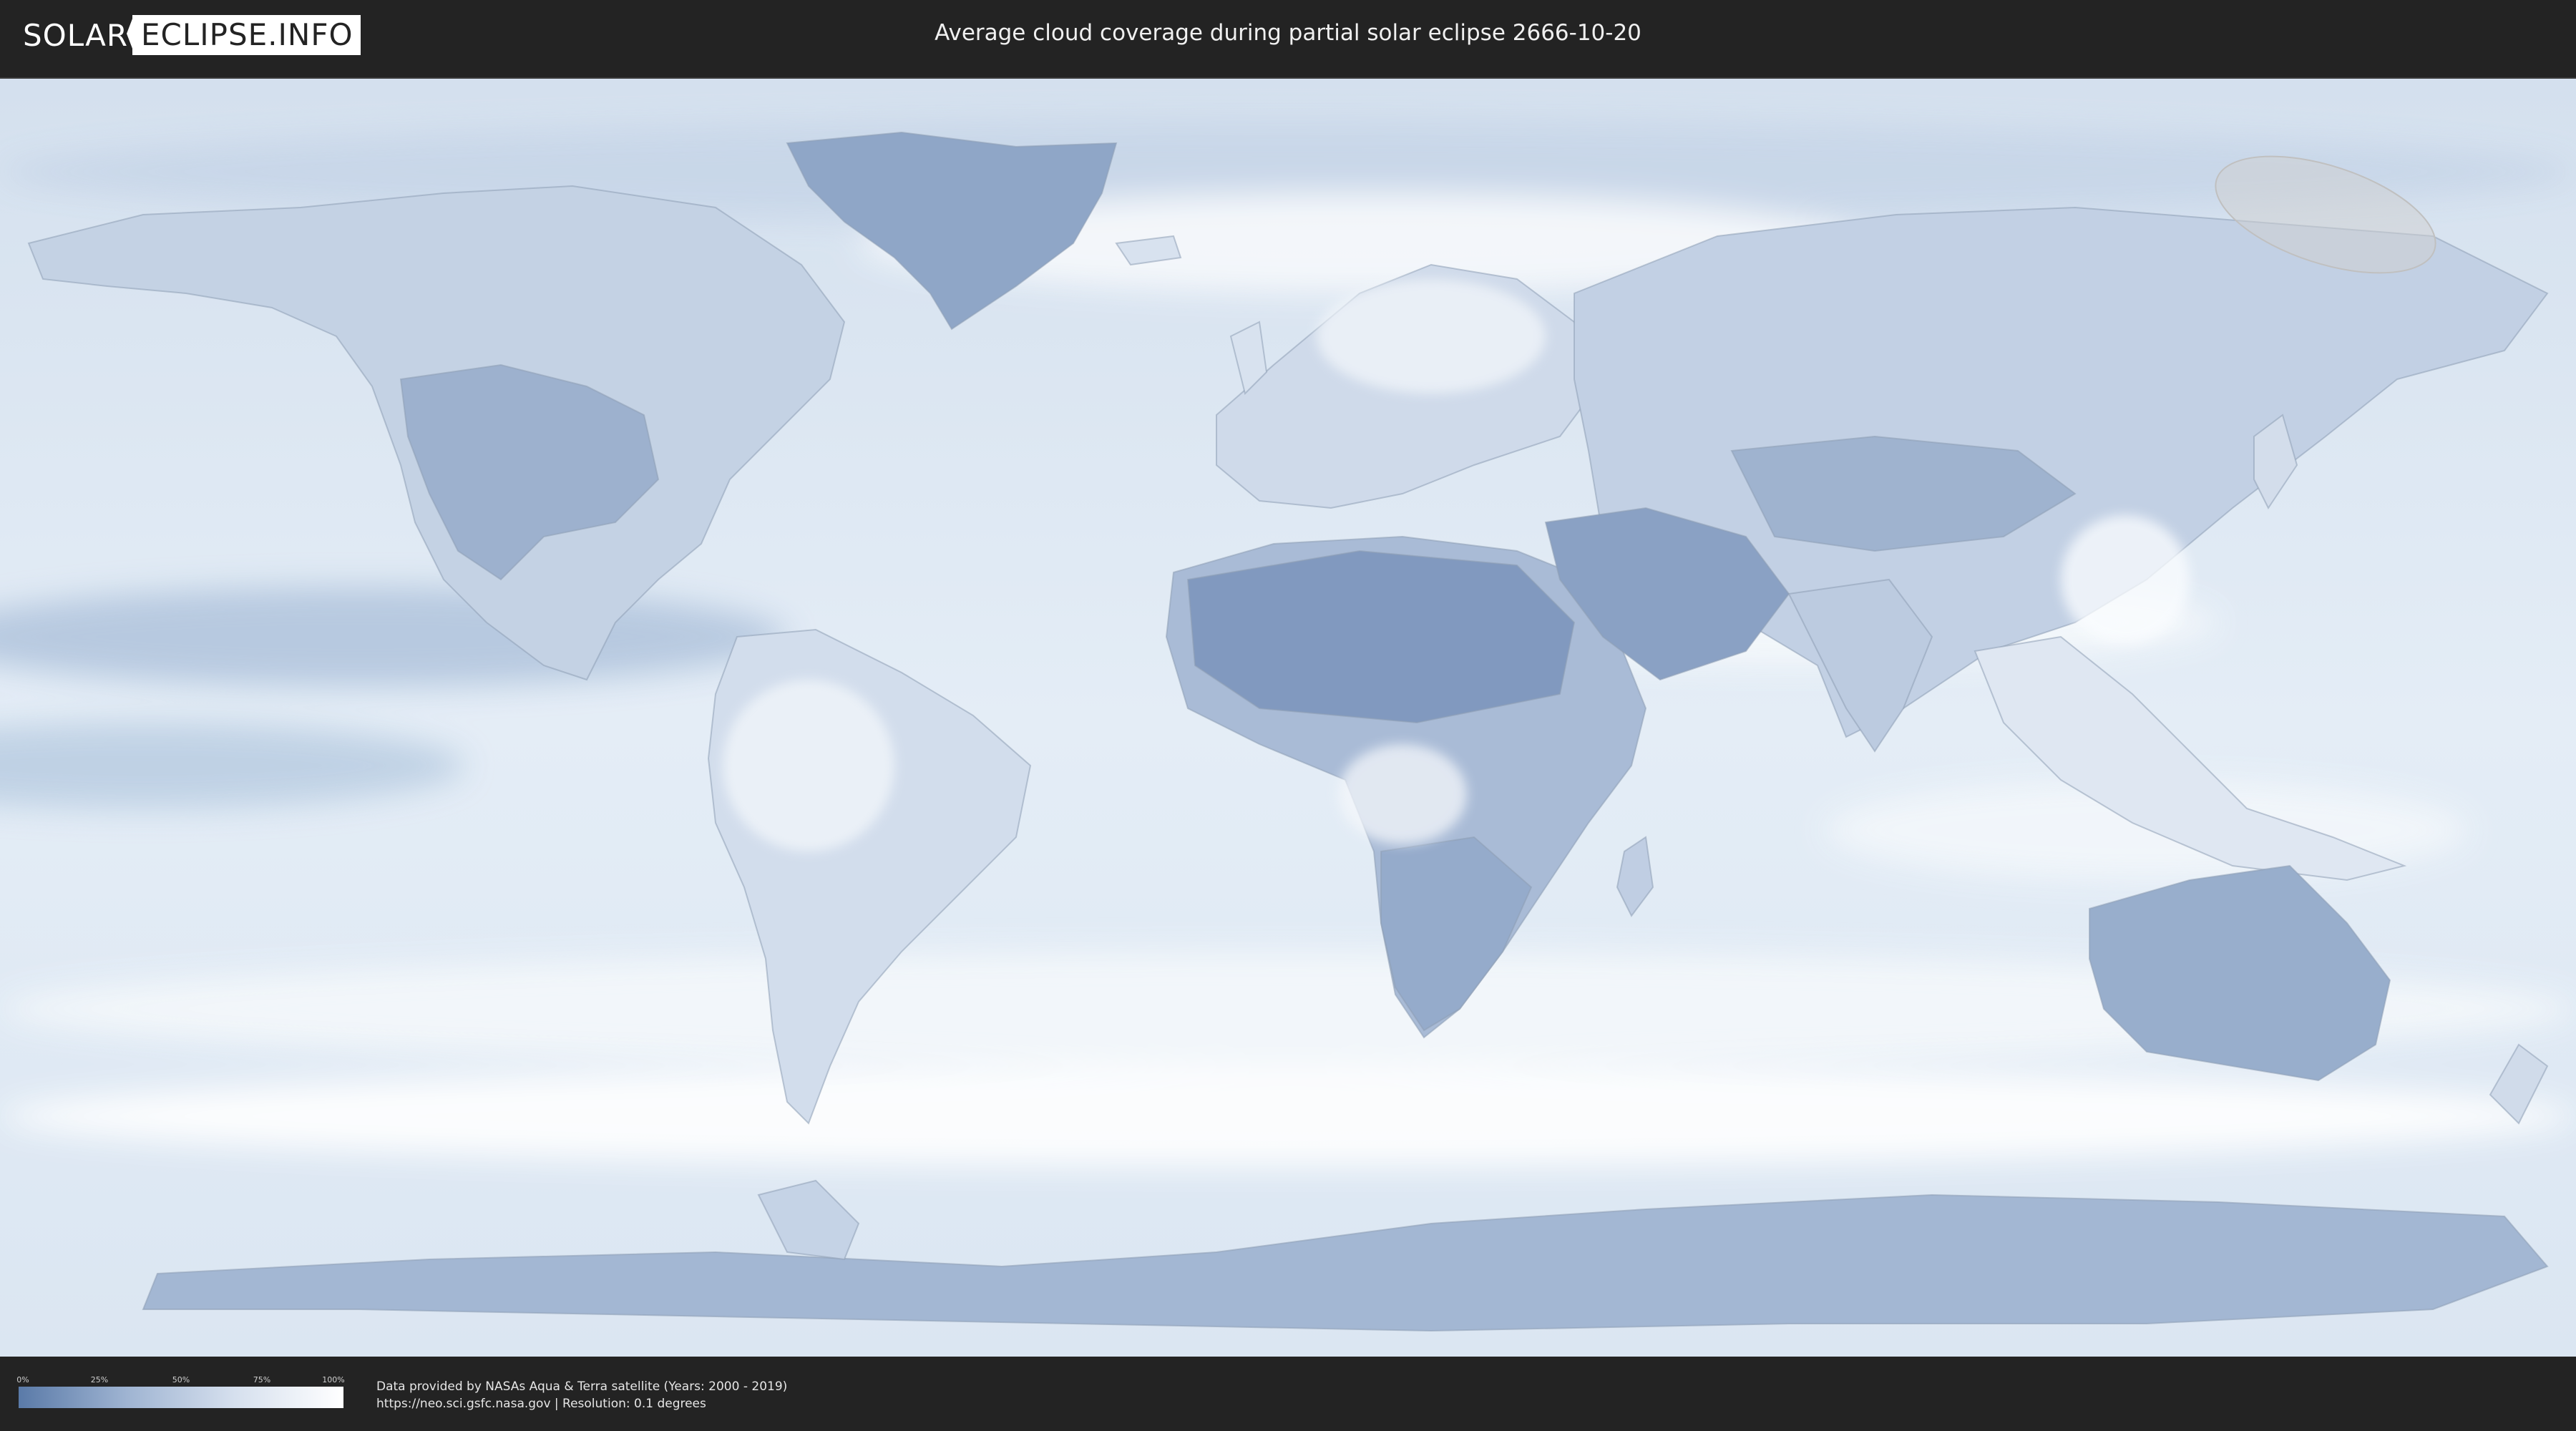 This screenshot has width=2576, height=1431. What do you see at coordinates (1381, 637) in the screenshot?
I see `land-sahara` at bounding box center [1381, 637].